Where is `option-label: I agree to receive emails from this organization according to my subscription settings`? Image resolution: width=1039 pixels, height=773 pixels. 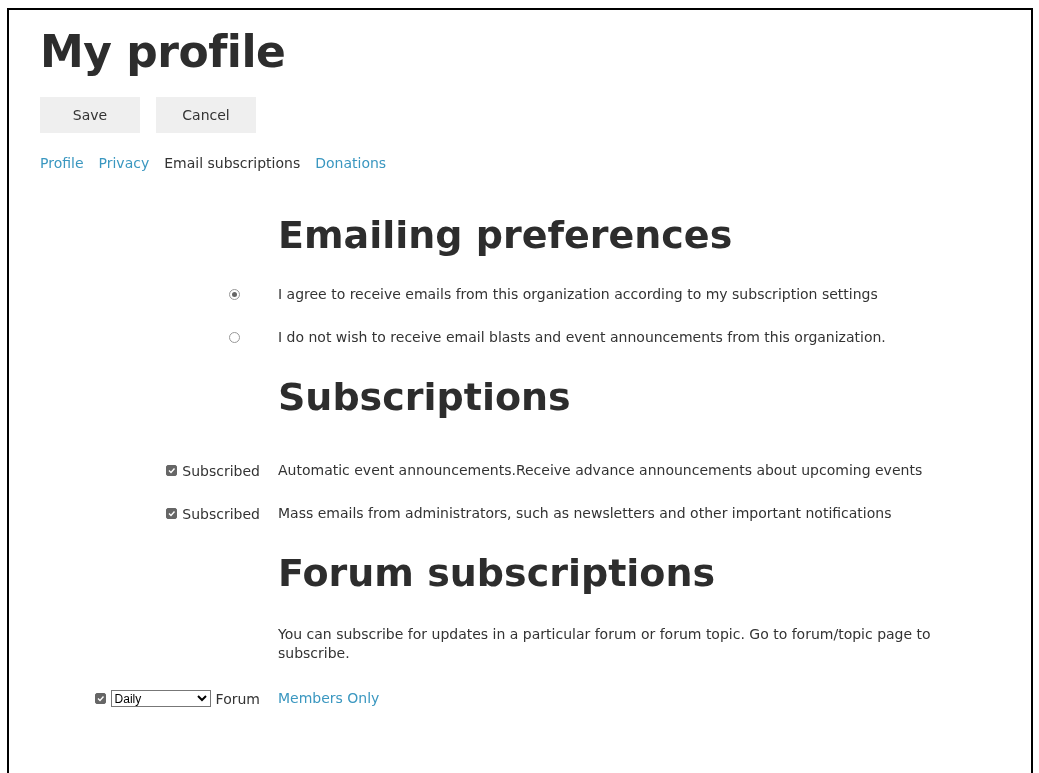
option-label: I agree to receive emails from this organization according to my subscription settings is located at coordinates (578, 294).